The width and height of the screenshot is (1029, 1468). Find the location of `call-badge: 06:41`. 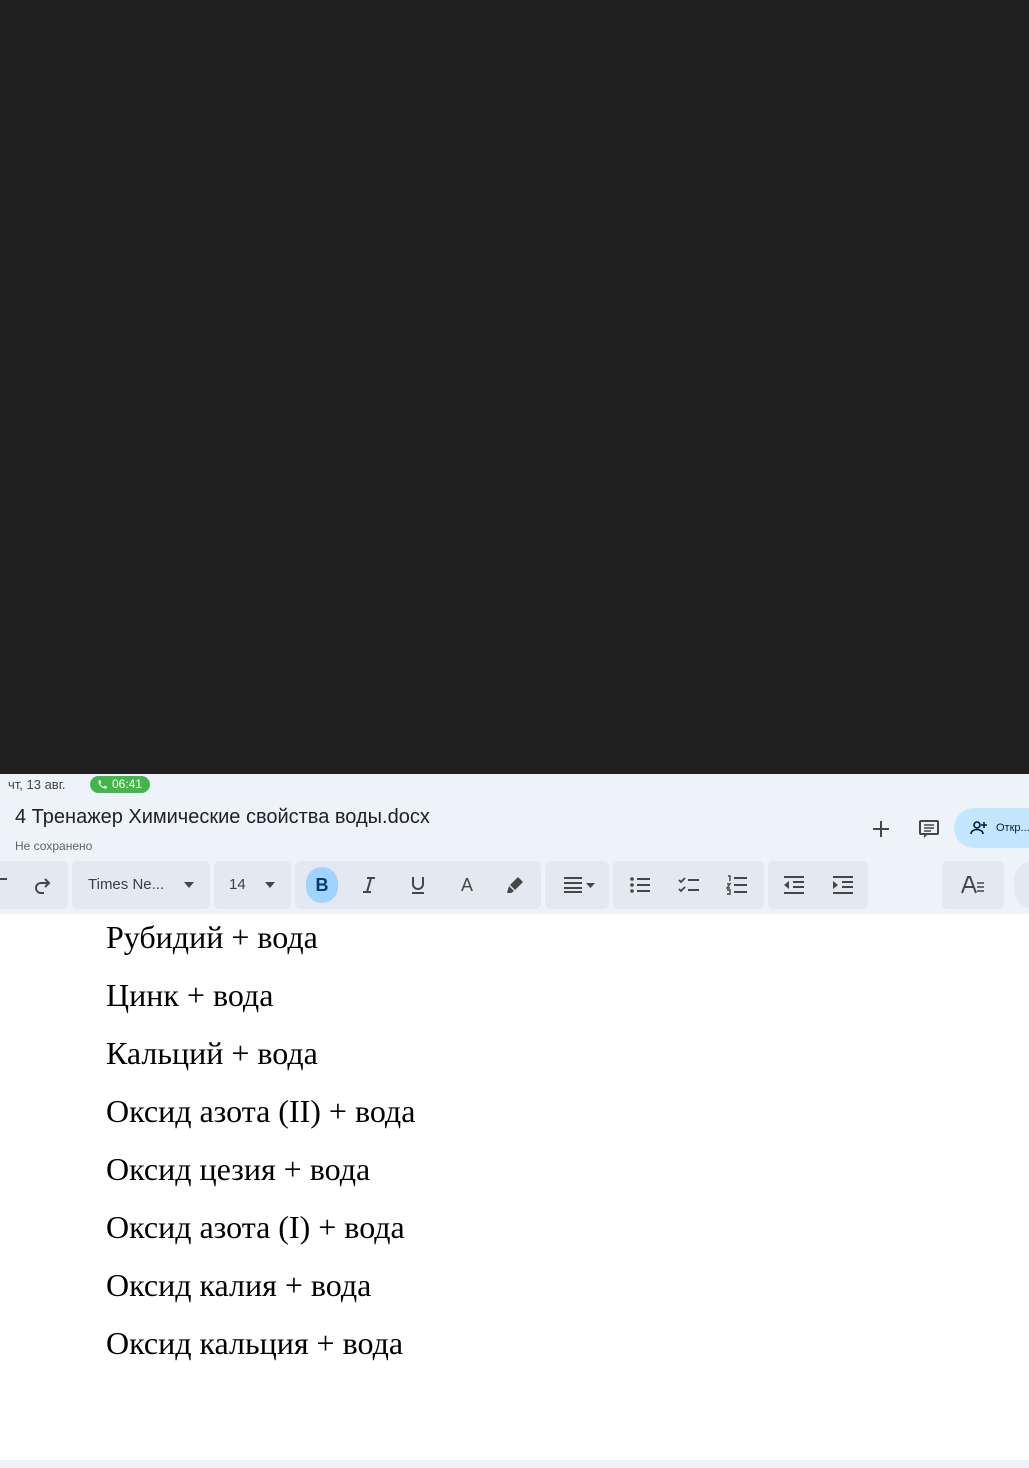

call-badge: 06:41 is located at coordinates (120, 784).